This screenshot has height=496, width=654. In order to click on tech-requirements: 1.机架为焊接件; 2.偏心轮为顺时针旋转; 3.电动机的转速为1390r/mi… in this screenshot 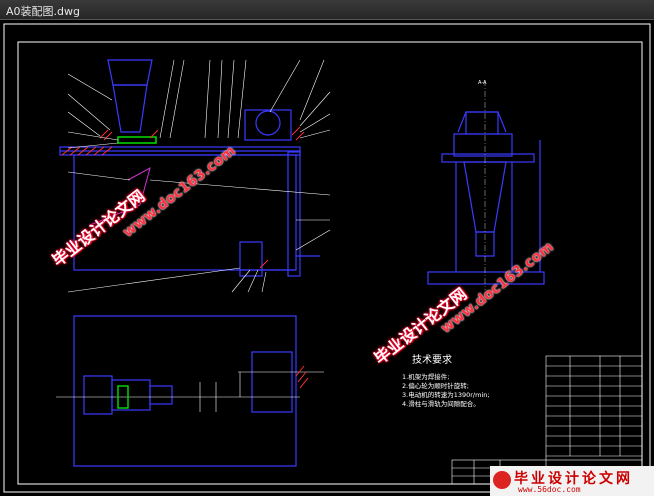, I will do `click(446, 391)`.